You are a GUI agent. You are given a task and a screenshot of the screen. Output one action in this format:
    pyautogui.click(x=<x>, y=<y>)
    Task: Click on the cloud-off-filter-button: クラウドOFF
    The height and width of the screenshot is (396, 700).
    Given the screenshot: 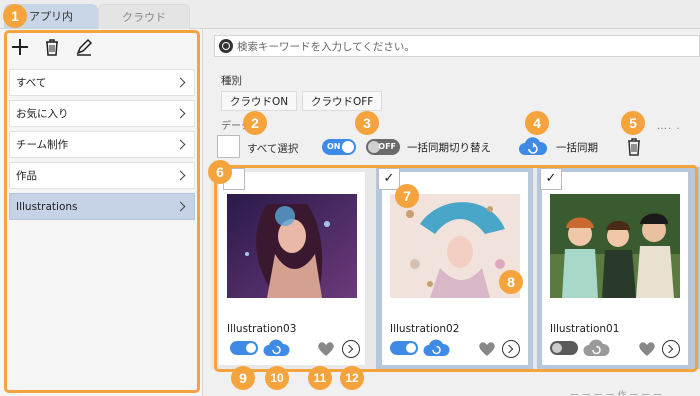 What is the action you would take?
    pyautogui.click(x=342, y=101)
    